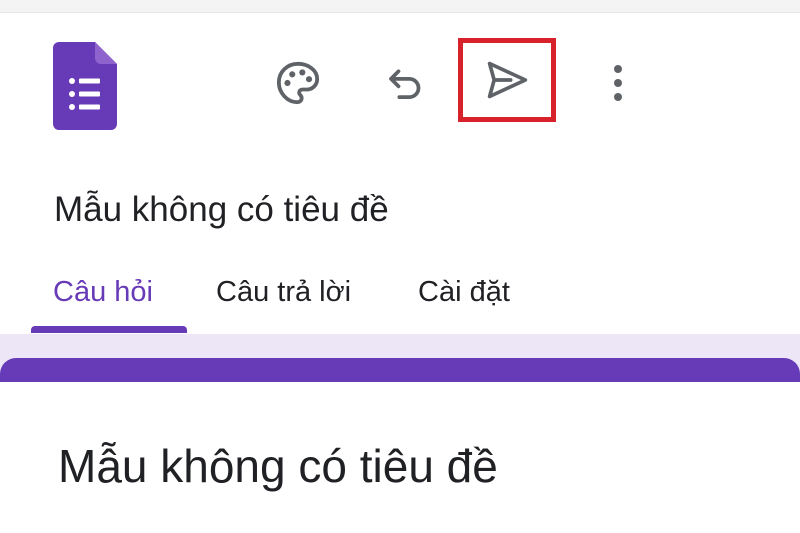  Describe the element at coordinates (400, 370) in the screenshot. I see `card-accent-bar` at that location.